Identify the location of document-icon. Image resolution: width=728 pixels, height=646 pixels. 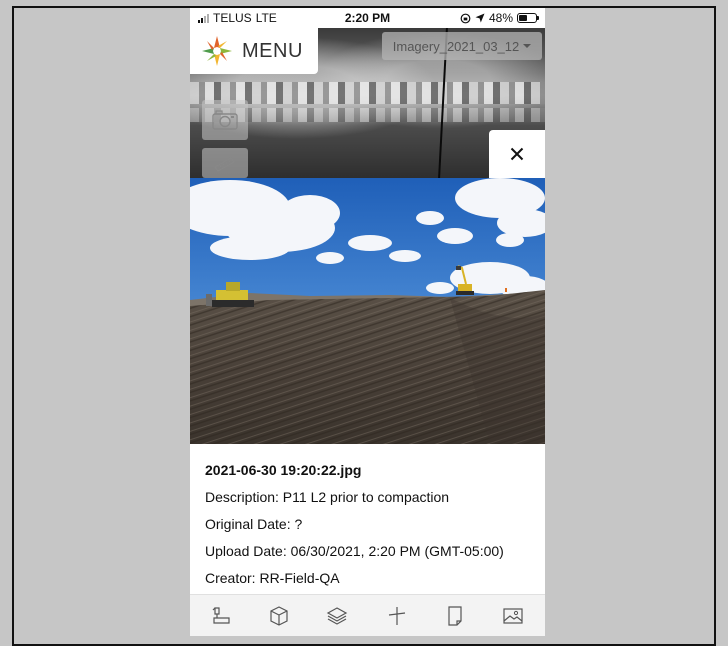
(455, 616).